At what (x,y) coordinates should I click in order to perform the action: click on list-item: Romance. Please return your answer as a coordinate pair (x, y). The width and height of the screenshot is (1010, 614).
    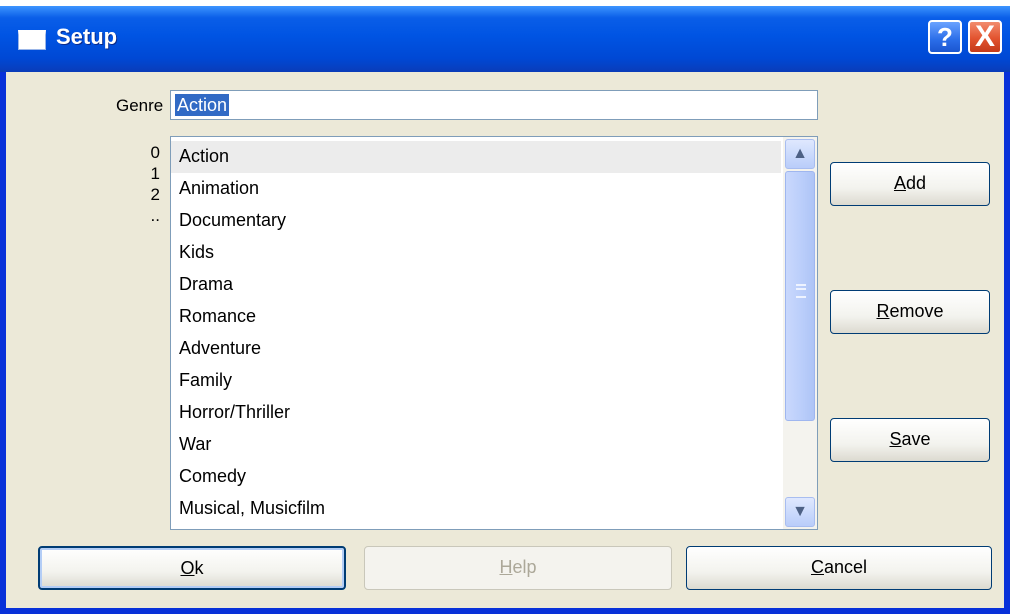
    Looking at the image, I should click on (476, 317).